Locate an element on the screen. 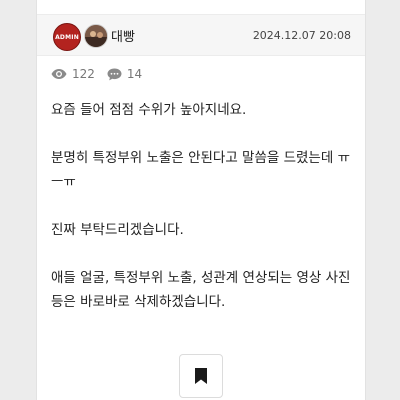  post-paragraph: 분명히 특정부위 노출은 안된다고 말씀을 드렸는데 ㅠㅡㅠ is located at coordinates (200, 170).